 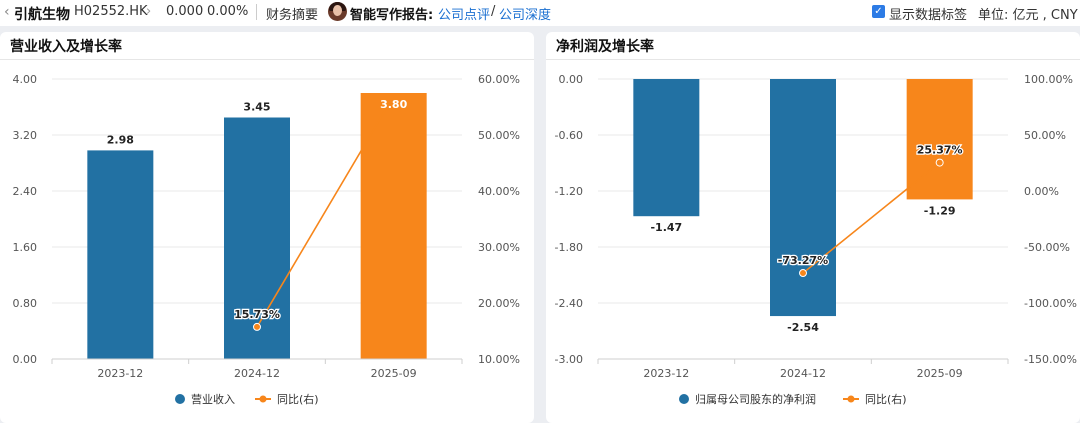 I want to click on right-axis-tick: 10.00%, so click(x=499, y=359).